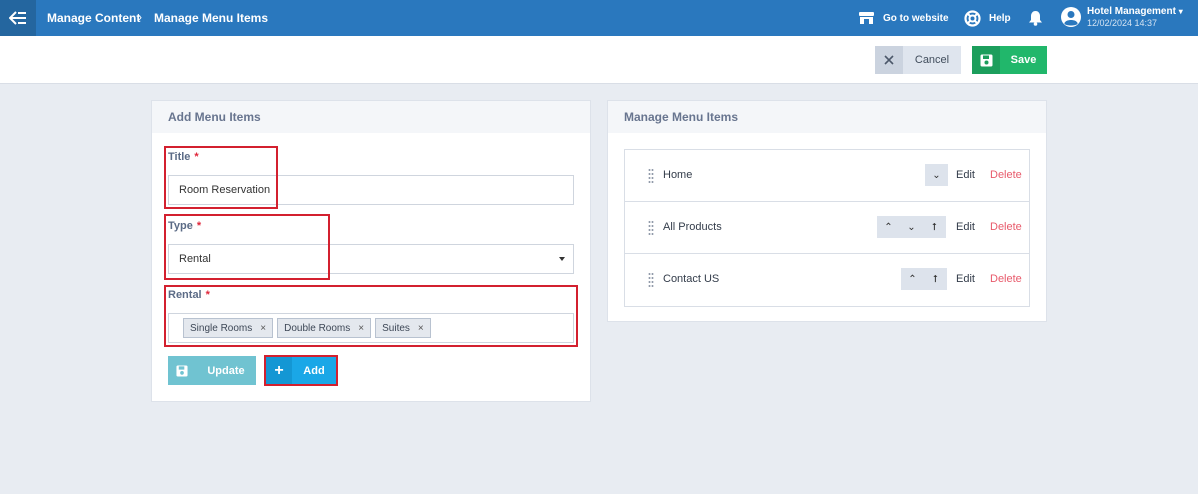 This screenshot has height=494, width=1198. What do you see at coordinates (279, 370) in the screenshot?
I see `plus-icon: +` at bounding box center [279, 370].